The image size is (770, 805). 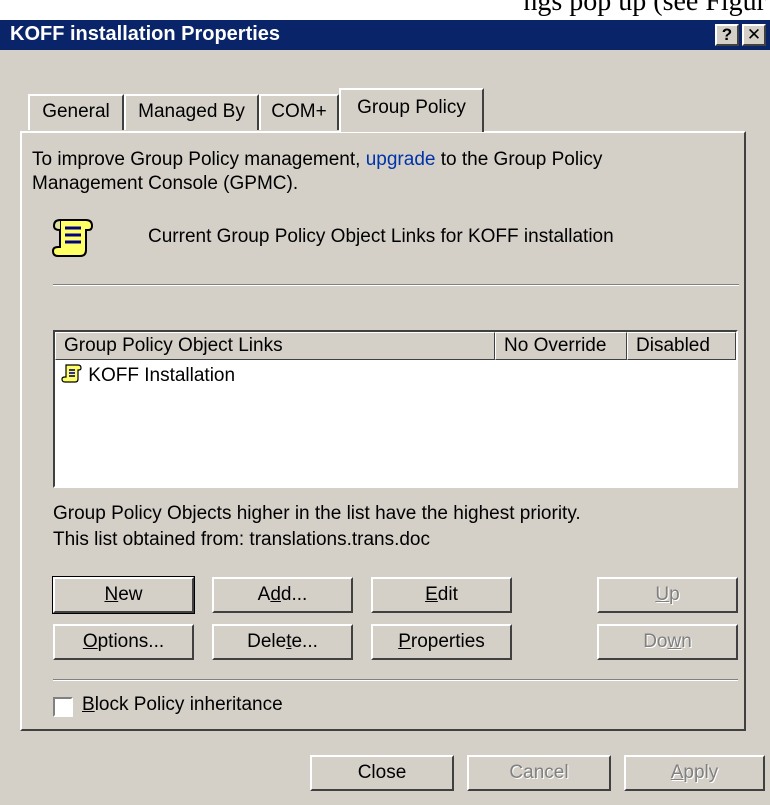 What do you see at coordinates (694, 773) in the screenshot?
I see `apply-button: Apply` at bounding box center [694, 773].